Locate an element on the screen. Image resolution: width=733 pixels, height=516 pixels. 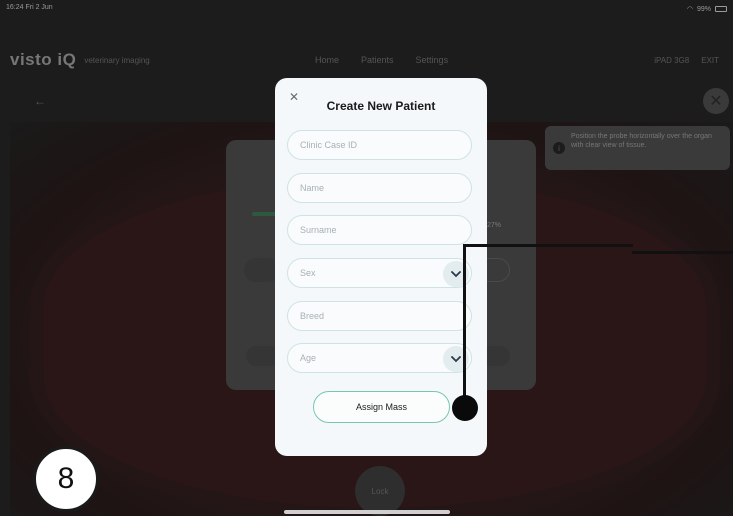
wifi-icon: ◠ is located at coordinates (689, 9).